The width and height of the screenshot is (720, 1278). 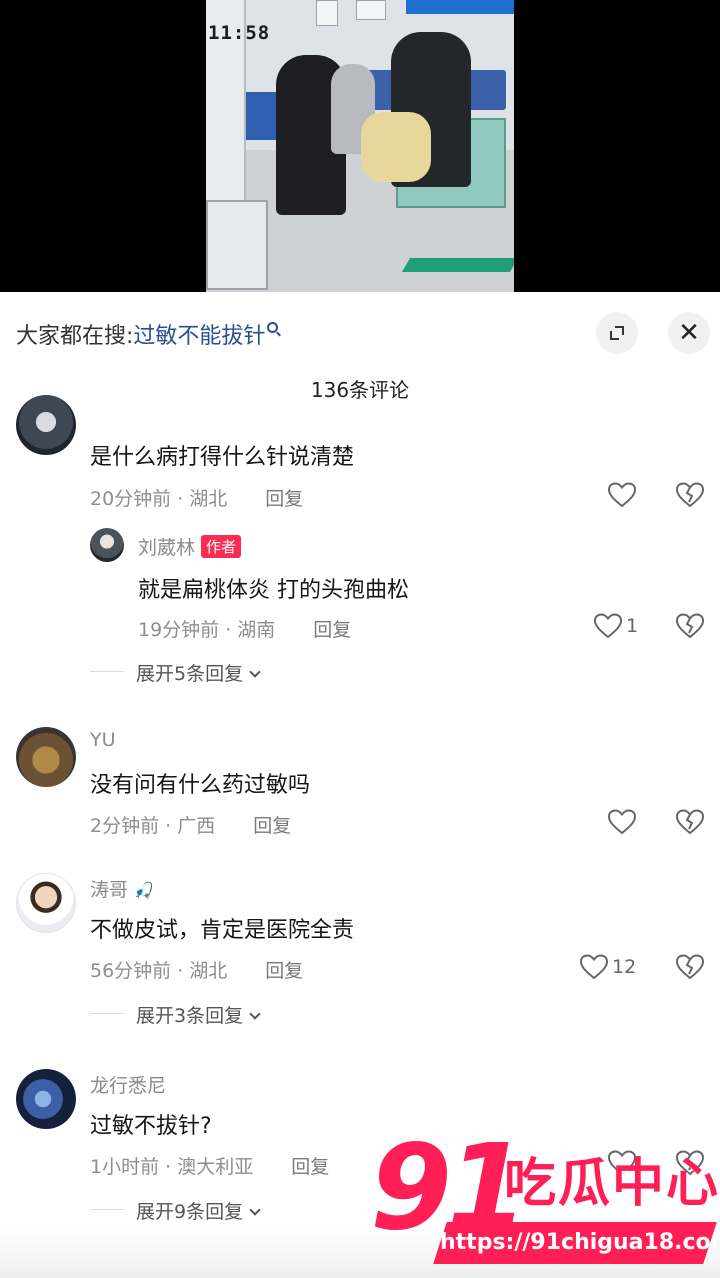 I want to click on reply-author: 刘葳林 作者, so click(x=190, y=546).